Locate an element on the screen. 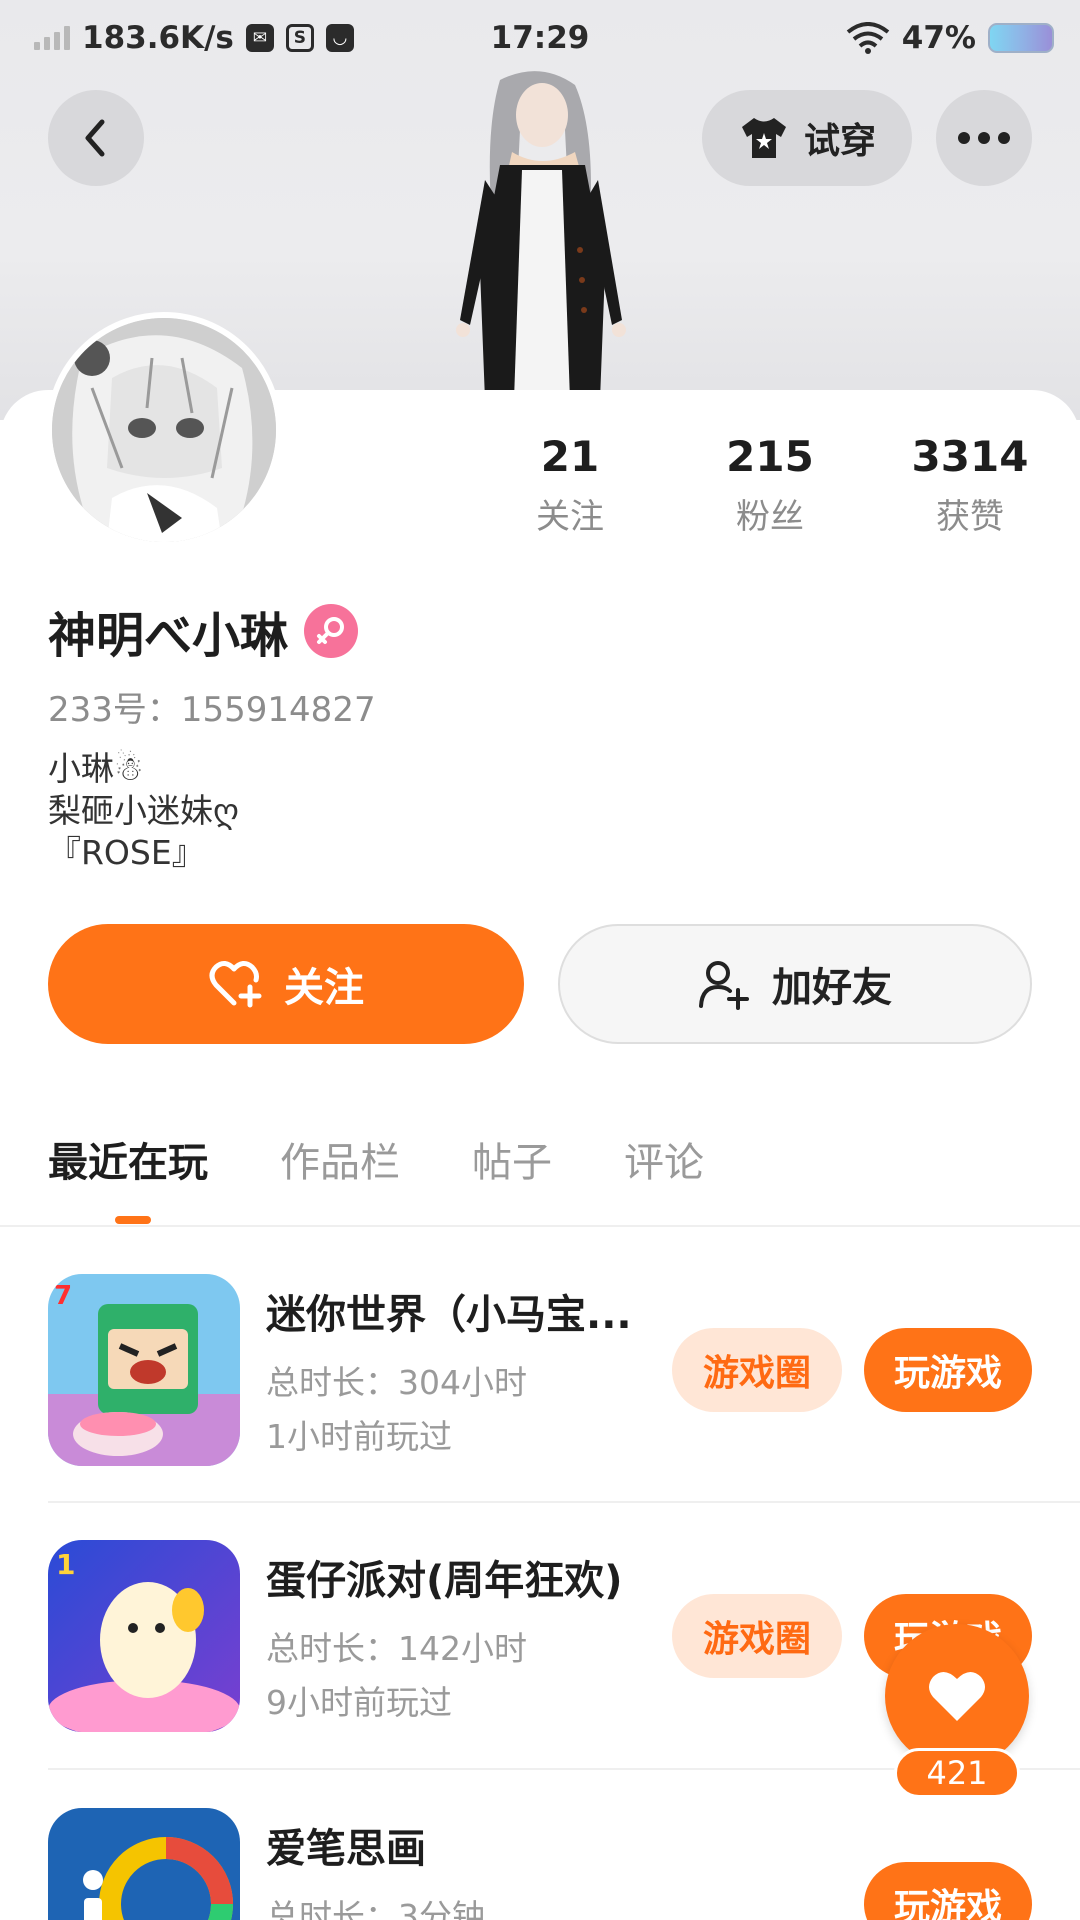  game-total-time: 总时长：3分钟 is located at coordinates (375, 1908).